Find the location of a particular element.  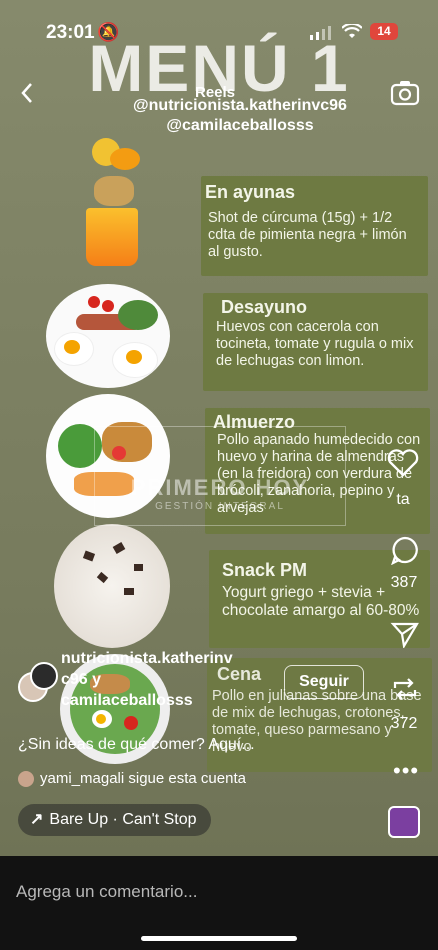

menu-card-title: En ayunas is located at coordinates (250, 192).